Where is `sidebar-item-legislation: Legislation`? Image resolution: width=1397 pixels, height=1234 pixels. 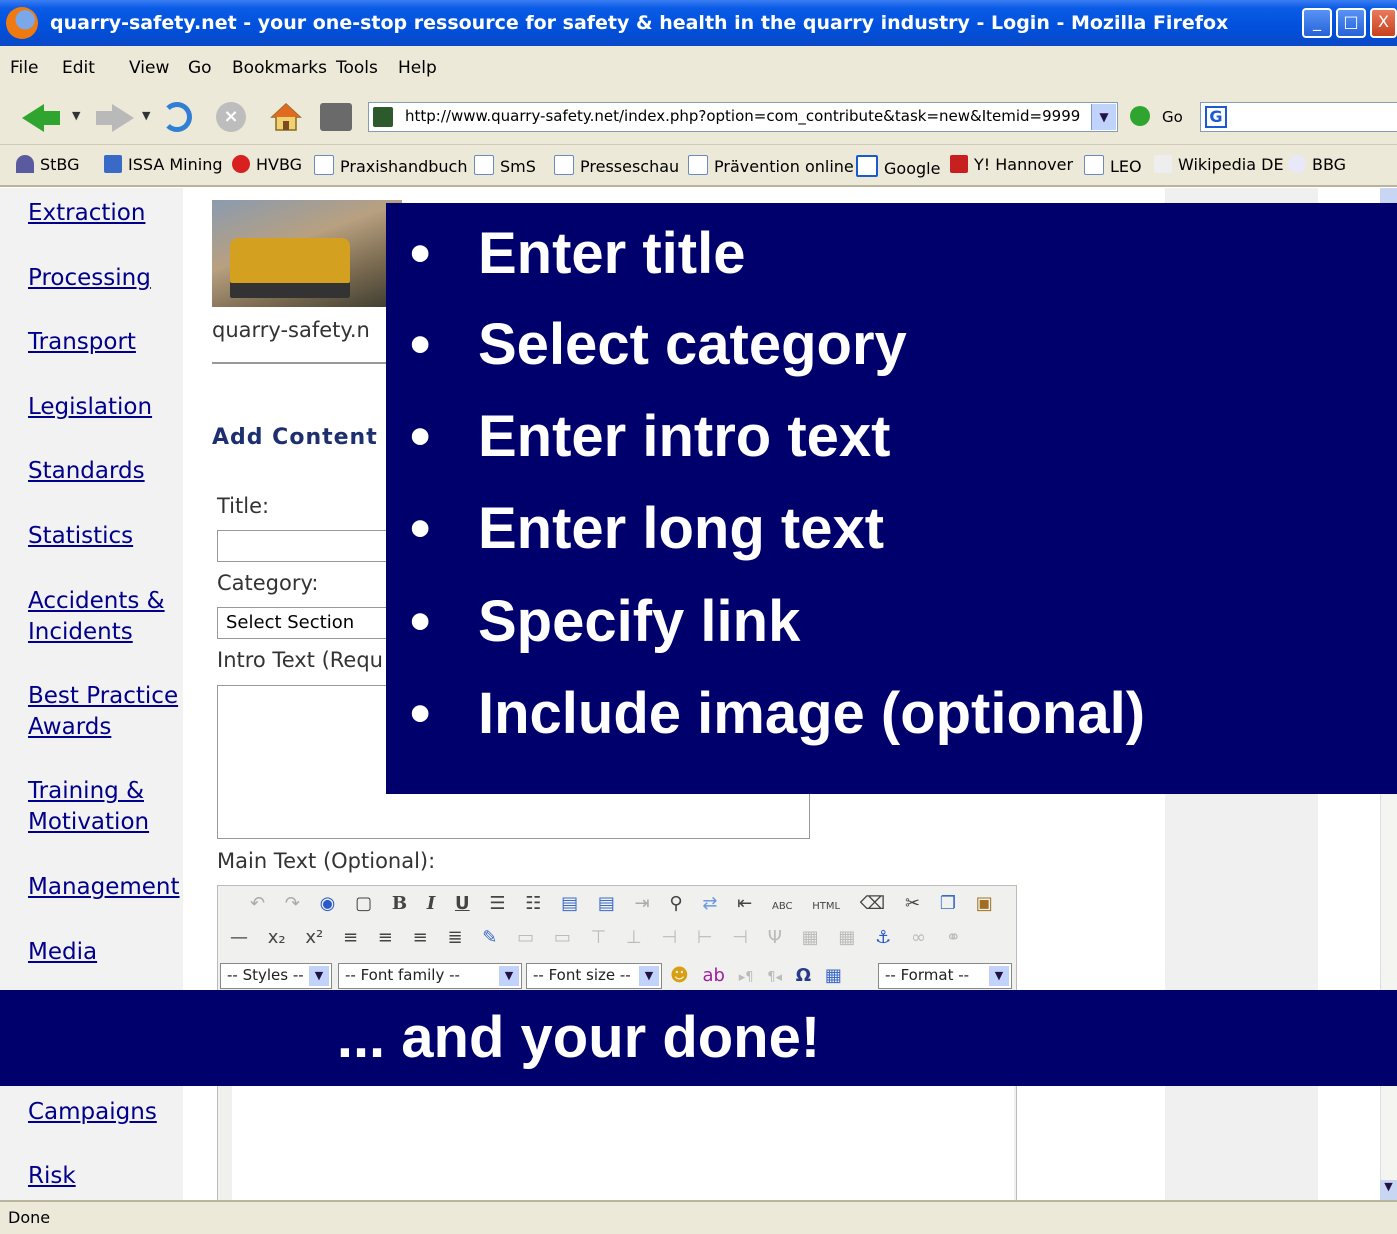 sidebar-item-legislation: Legislation is located at coordinates (90, 407).